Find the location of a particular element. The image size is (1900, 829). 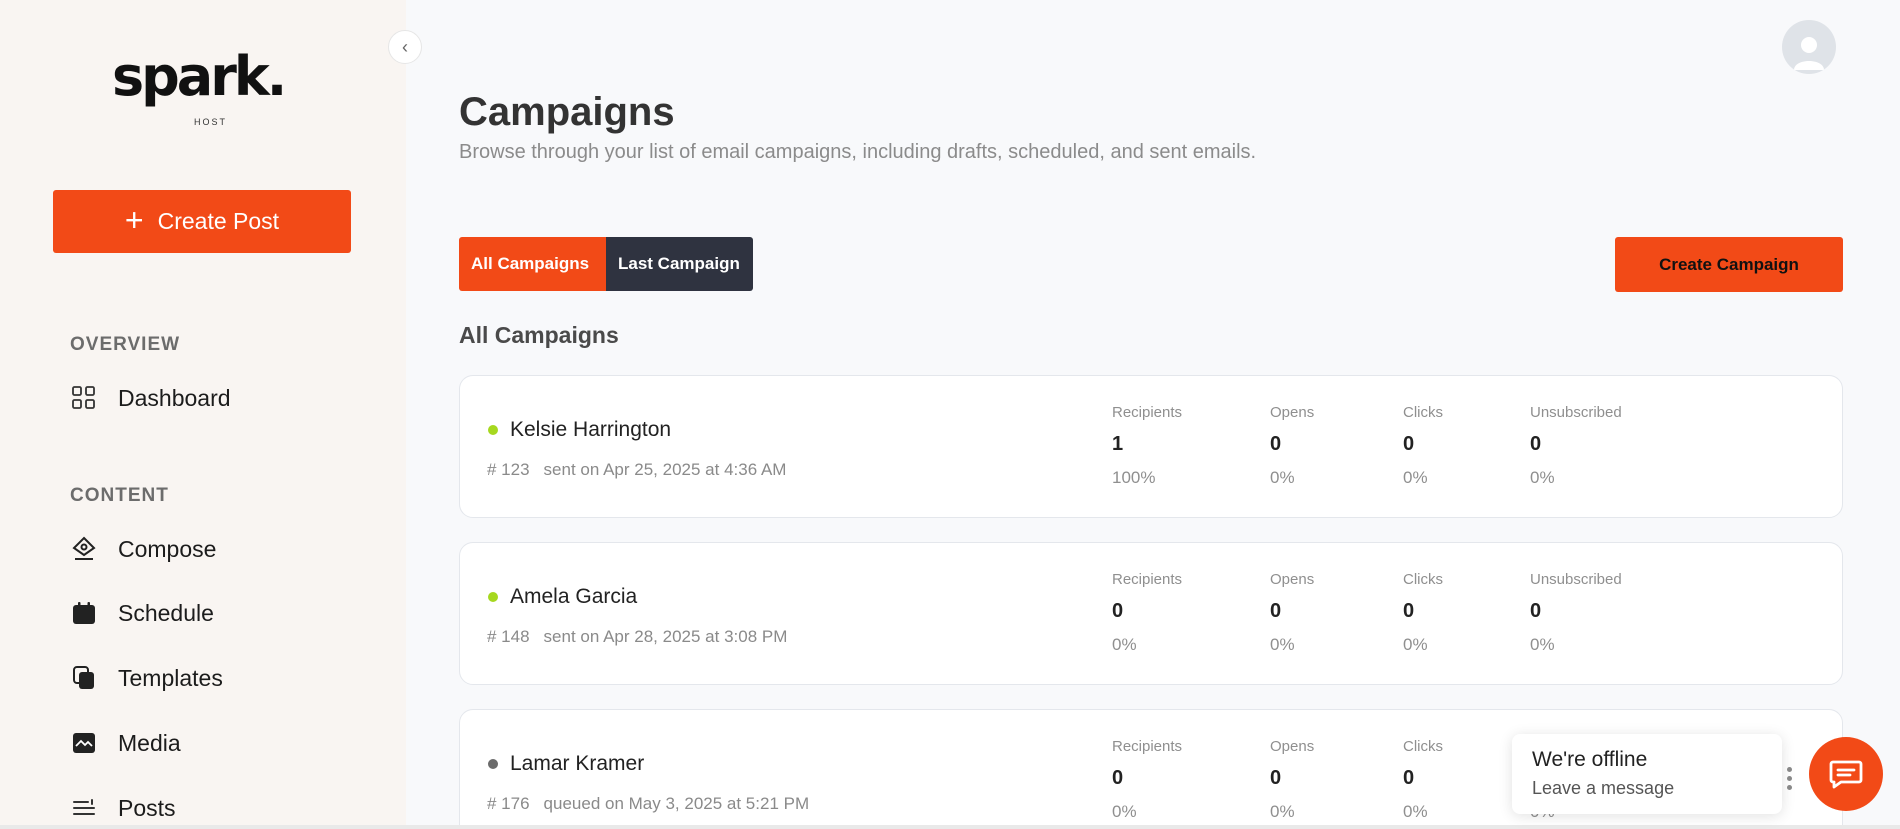

create-post-label: Create Post is located at coordinates (218, 221).